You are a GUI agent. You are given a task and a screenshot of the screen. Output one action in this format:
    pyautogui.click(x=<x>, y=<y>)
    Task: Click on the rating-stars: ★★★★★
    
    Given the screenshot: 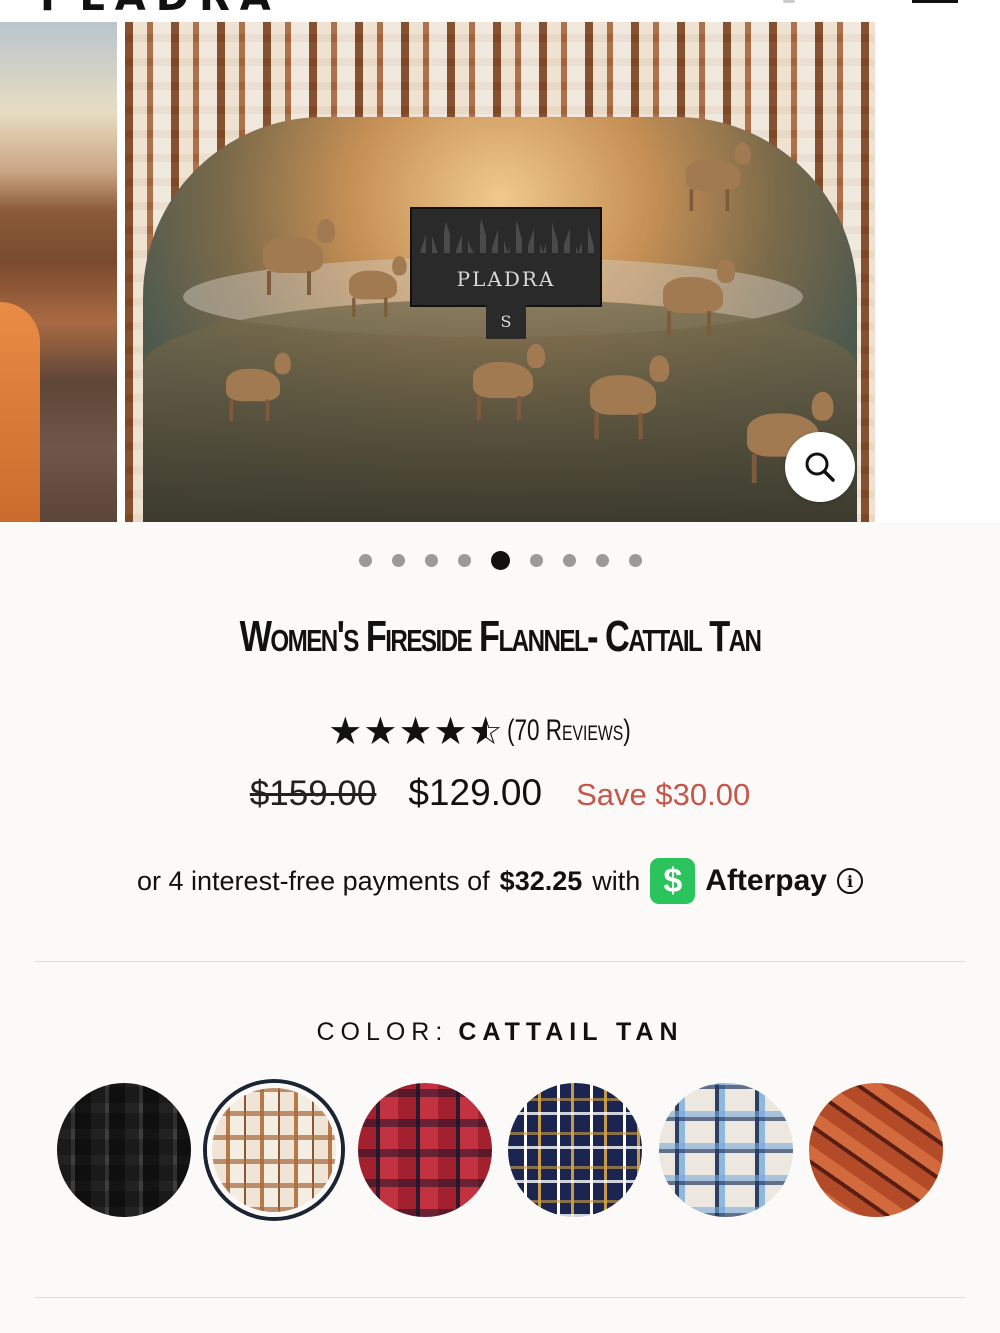 What is the action you would take?
    pyautogui.click(x=415, y=731)
    